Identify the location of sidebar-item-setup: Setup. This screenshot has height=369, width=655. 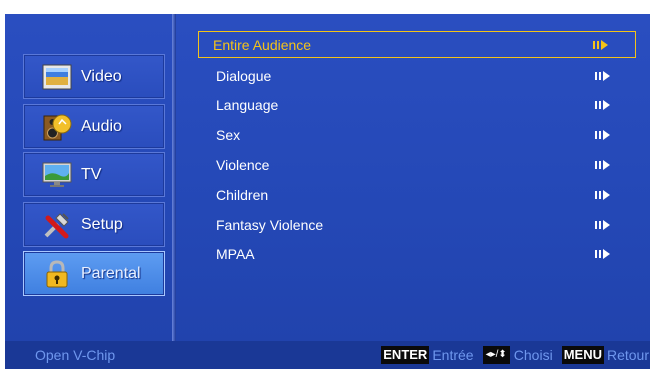
(94, 224).